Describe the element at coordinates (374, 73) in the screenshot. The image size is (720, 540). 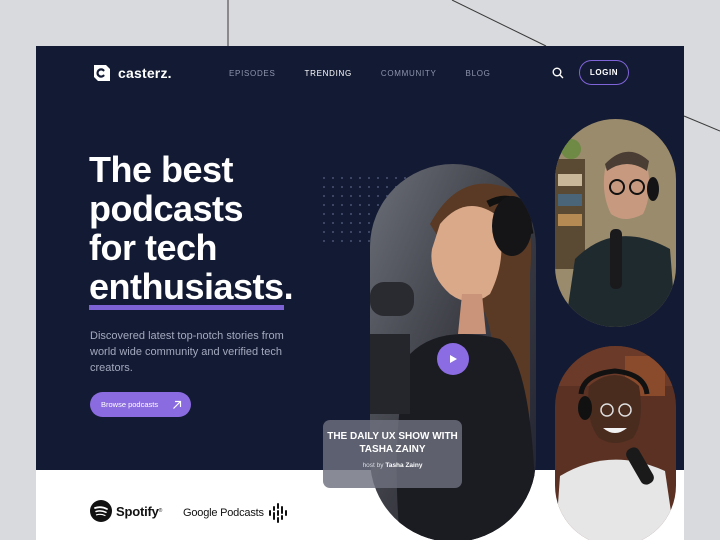
I see `main-nav: EPISODES TRENDING COMMUNITY BLOG` at that location.